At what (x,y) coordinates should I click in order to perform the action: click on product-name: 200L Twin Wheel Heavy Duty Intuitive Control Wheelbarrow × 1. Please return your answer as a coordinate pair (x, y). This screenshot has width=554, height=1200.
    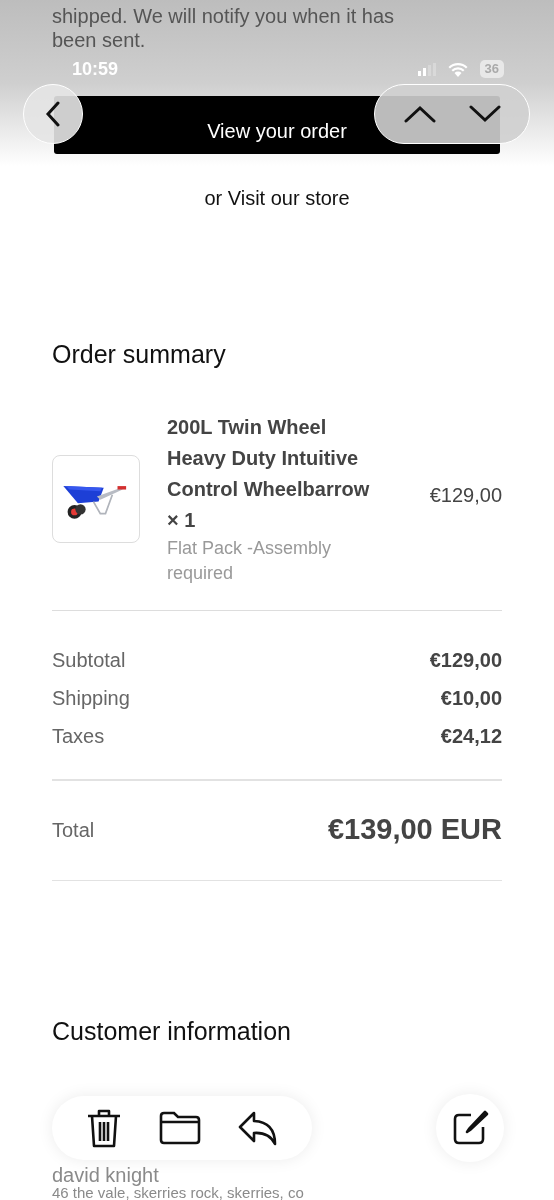
    Looking at the image, I should click on (269, 473).